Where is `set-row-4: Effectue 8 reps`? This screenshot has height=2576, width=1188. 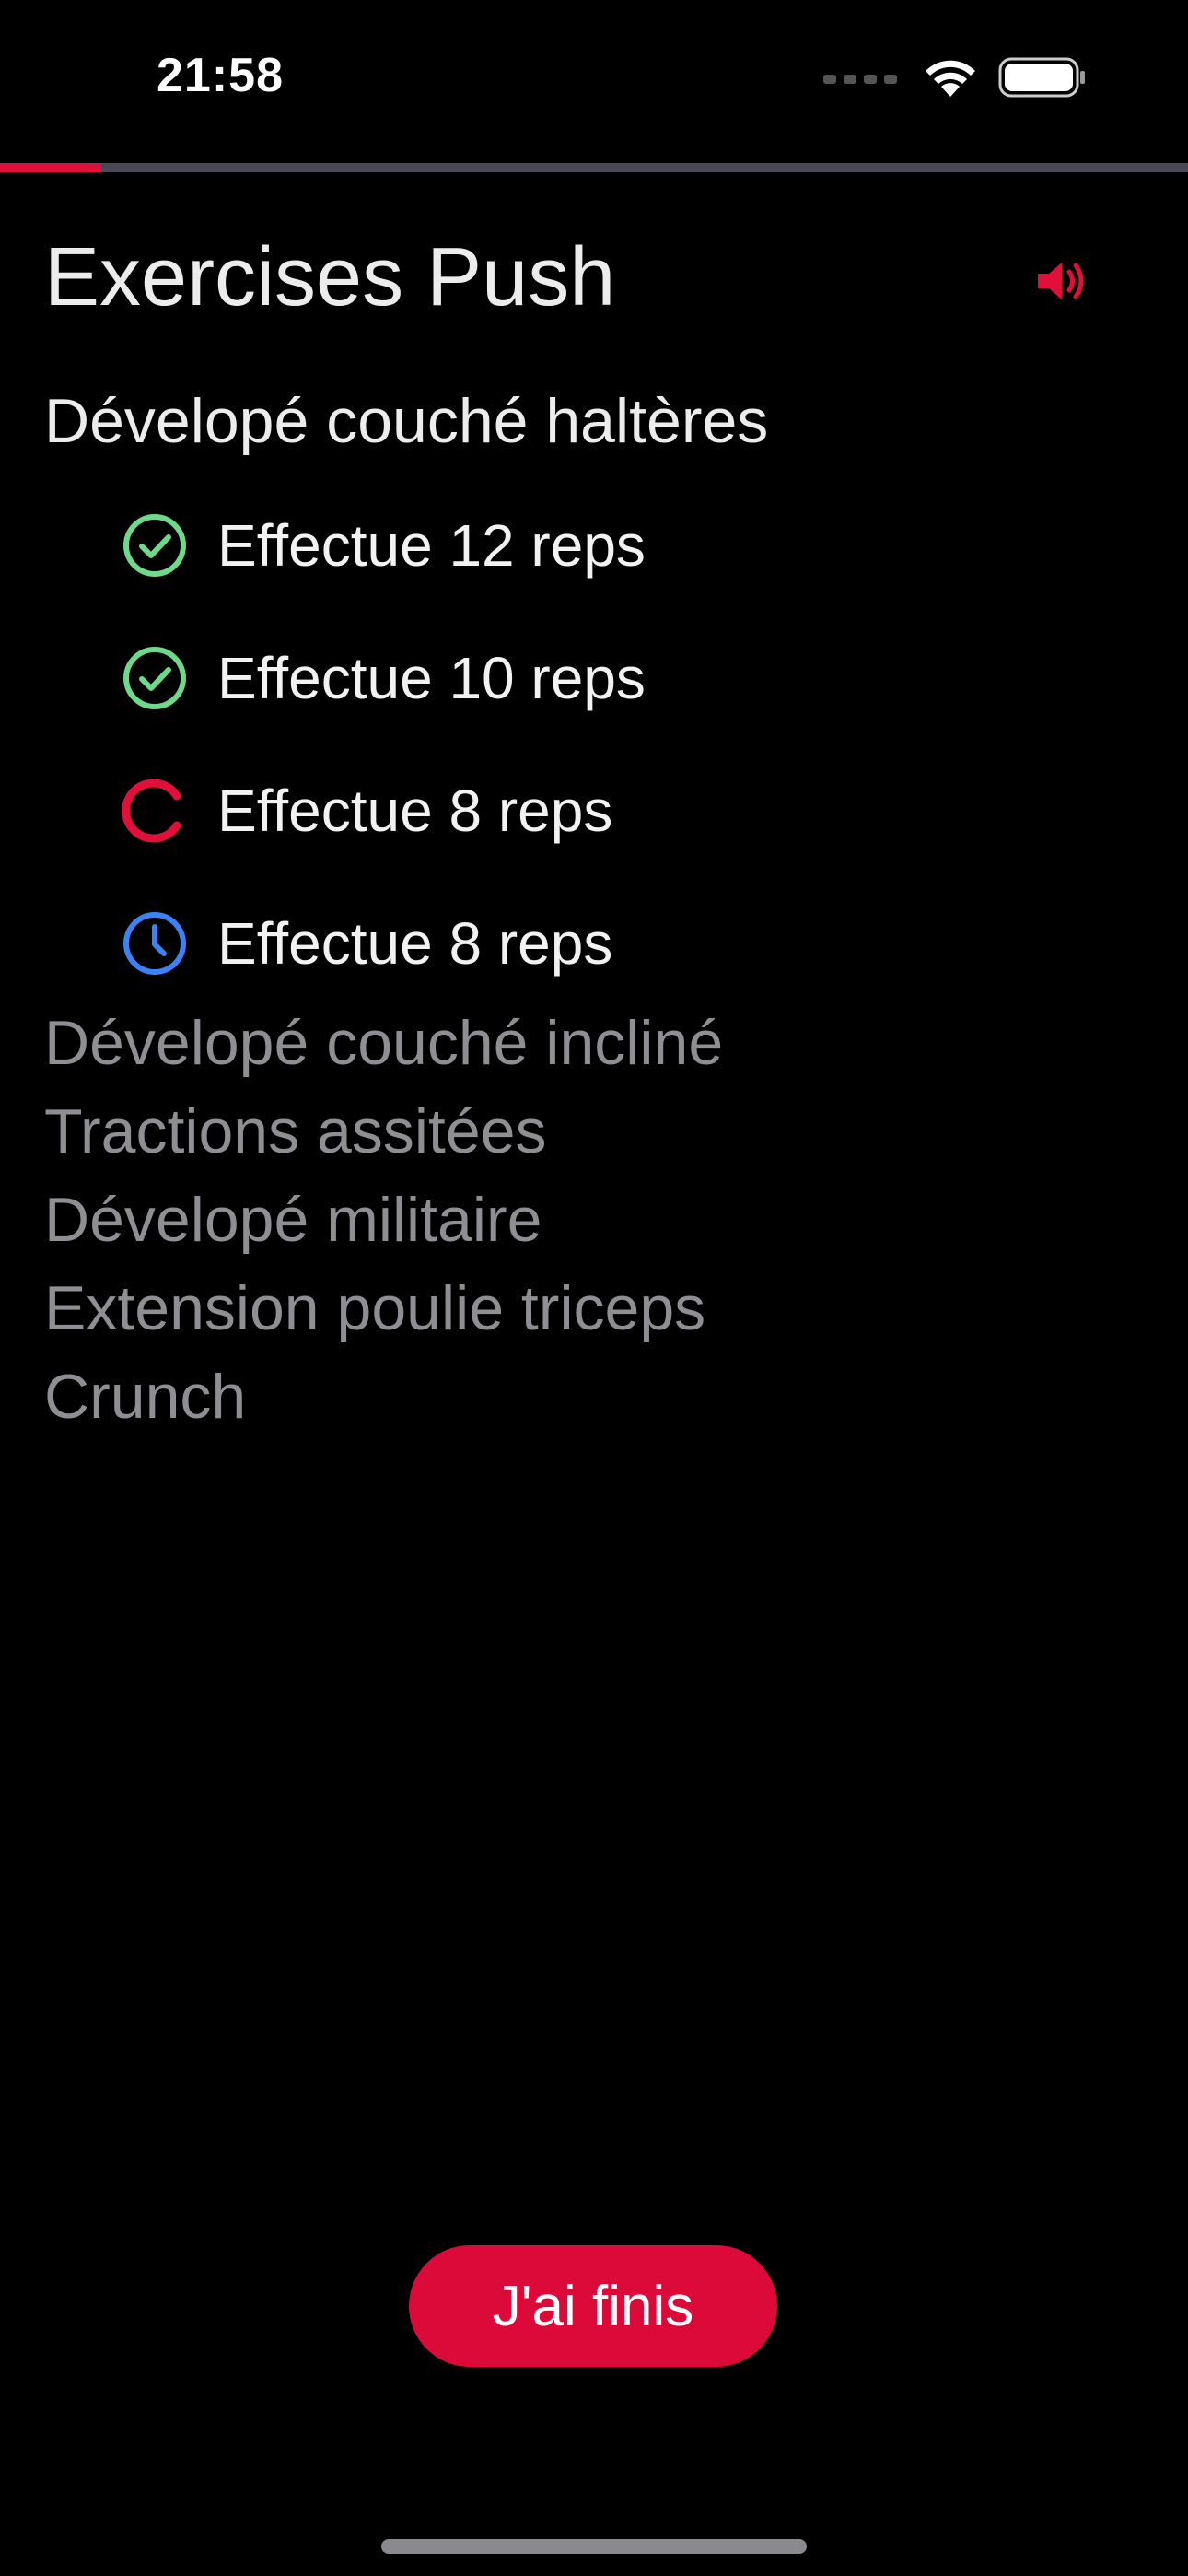 set-row-4: Effectue 8 reps is located at coordinates (580, 943).